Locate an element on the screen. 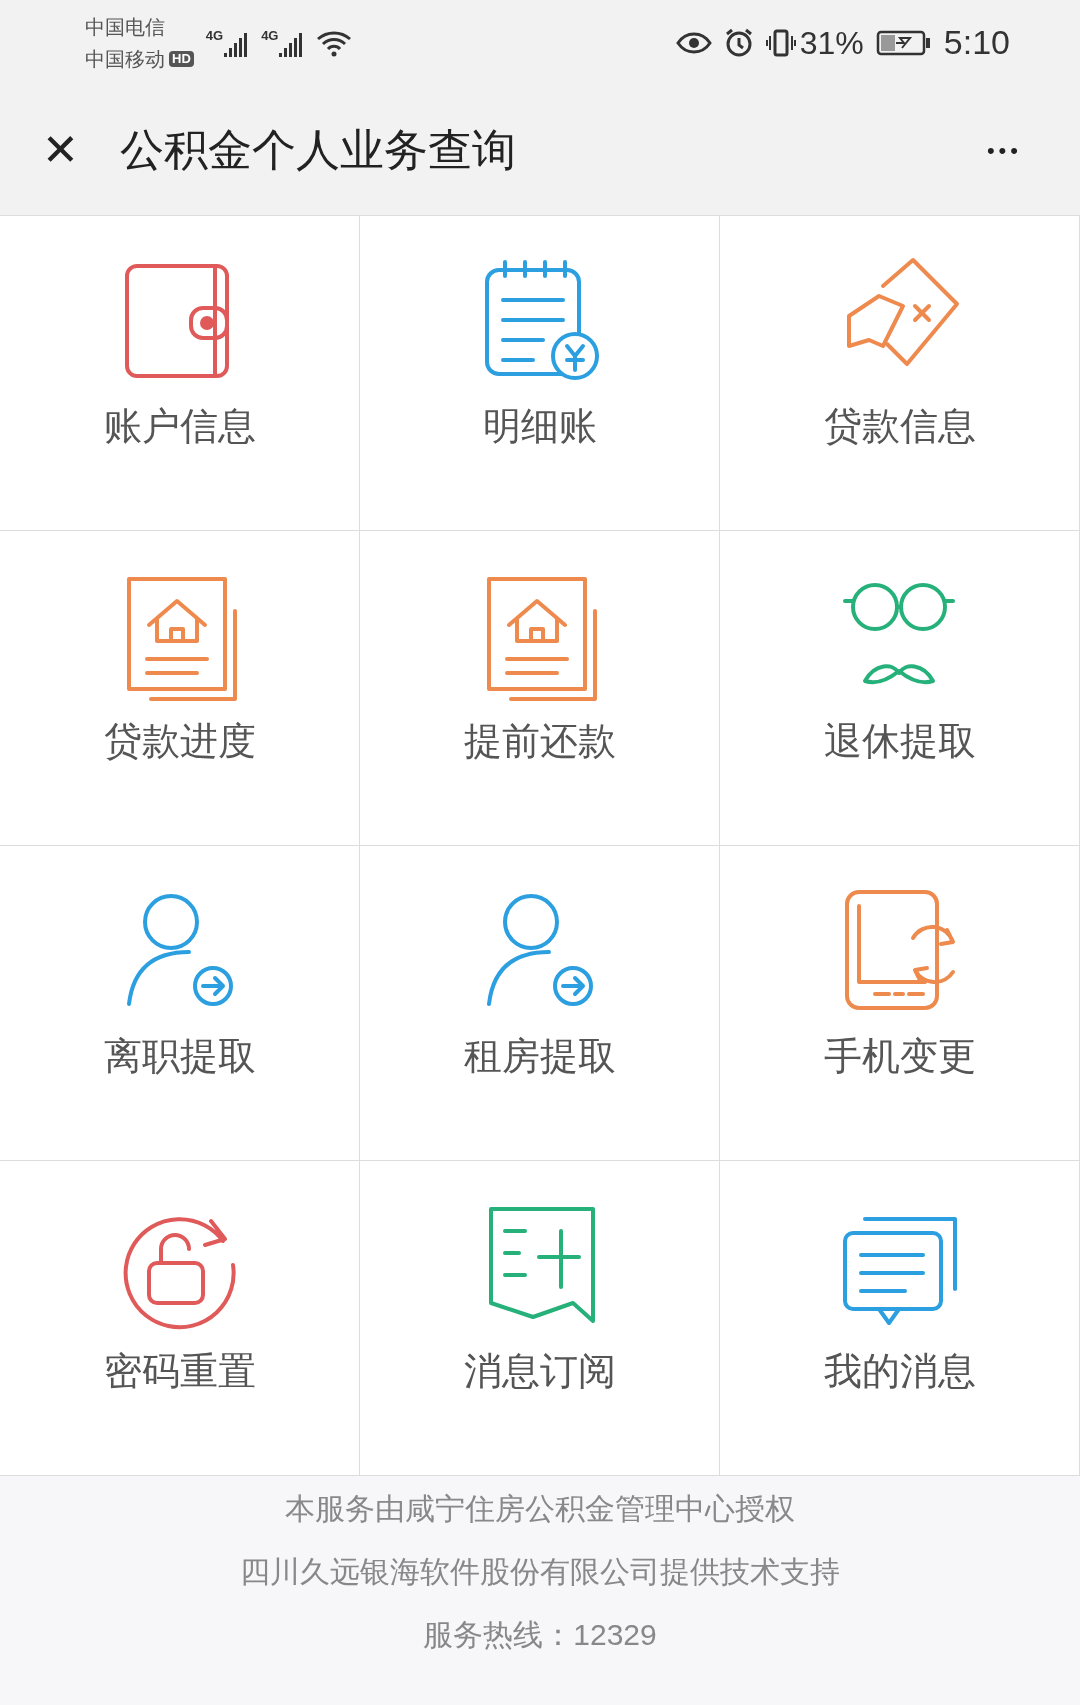 This screenshot has width=1080, height=1705. service-tile: 退休提取 is located at coordinates (900, 688).